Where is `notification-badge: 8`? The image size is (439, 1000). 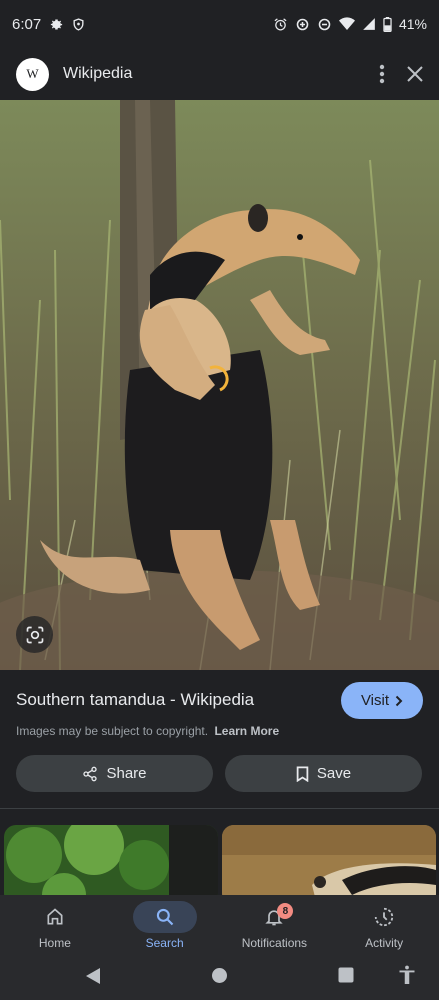 notification-badge: 8 is located at coordinates (285, 911).